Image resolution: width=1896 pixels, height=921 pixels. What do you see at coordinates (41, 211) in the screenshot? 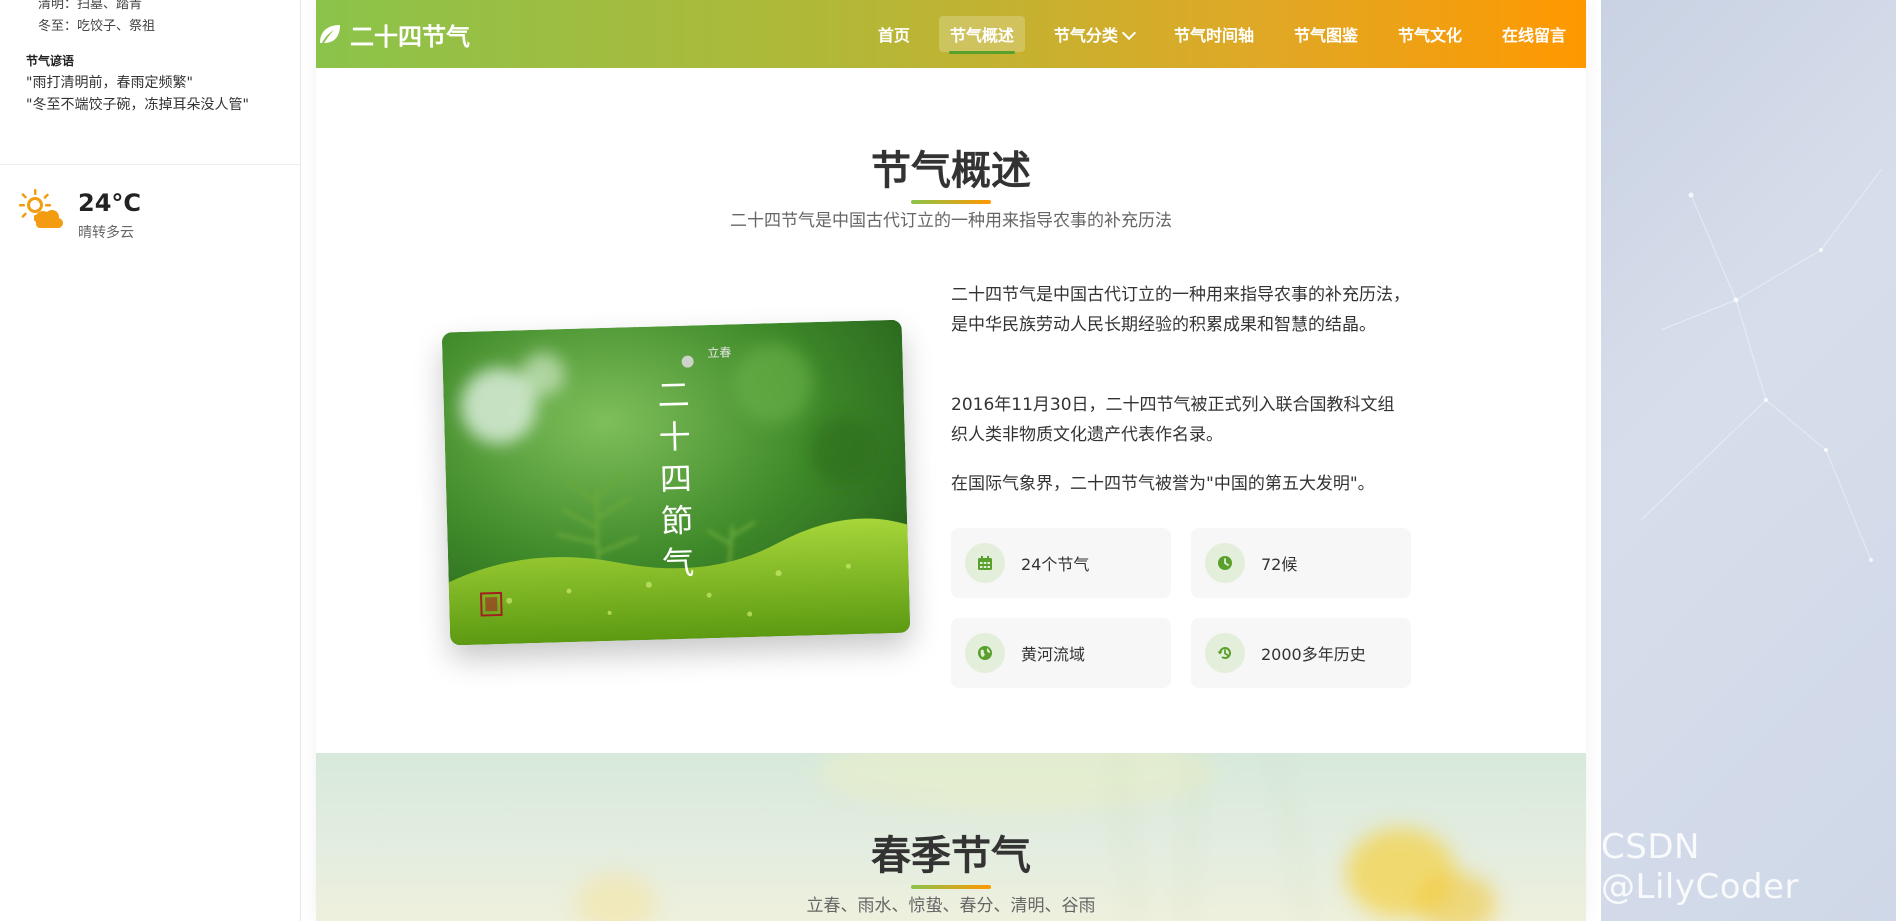
I see `sun-cloud-icon` at bounding box center [41, 211].